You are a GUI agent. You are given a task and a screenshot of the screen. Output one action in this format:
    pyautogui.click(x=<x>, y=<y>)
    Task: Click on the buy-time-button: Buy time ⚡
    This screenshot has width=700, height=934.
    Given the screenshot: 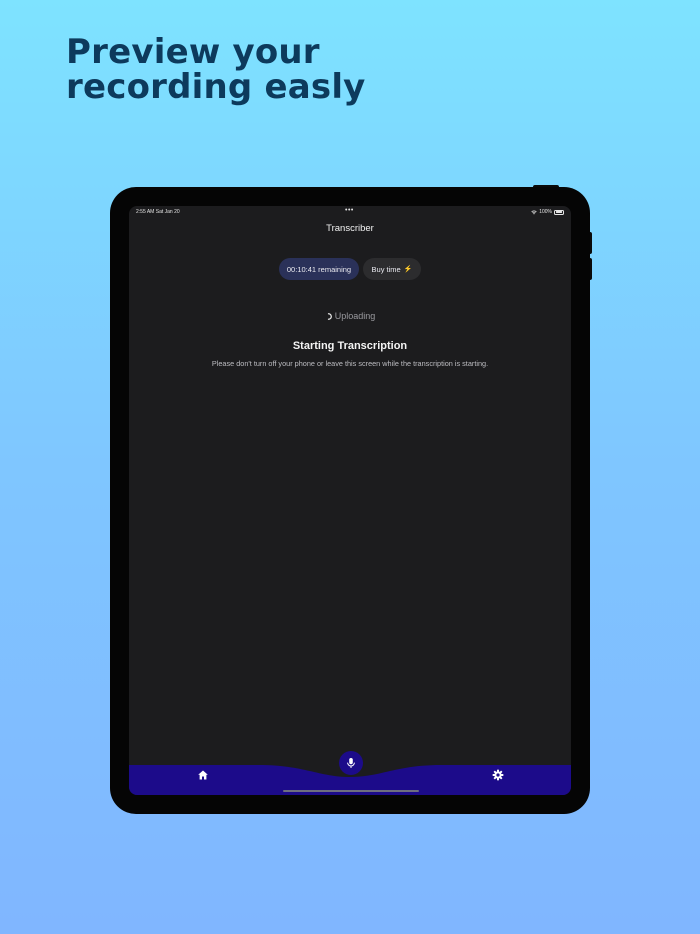 What is the action you would take?
    pyautogui.click(x=392, y=269)
    